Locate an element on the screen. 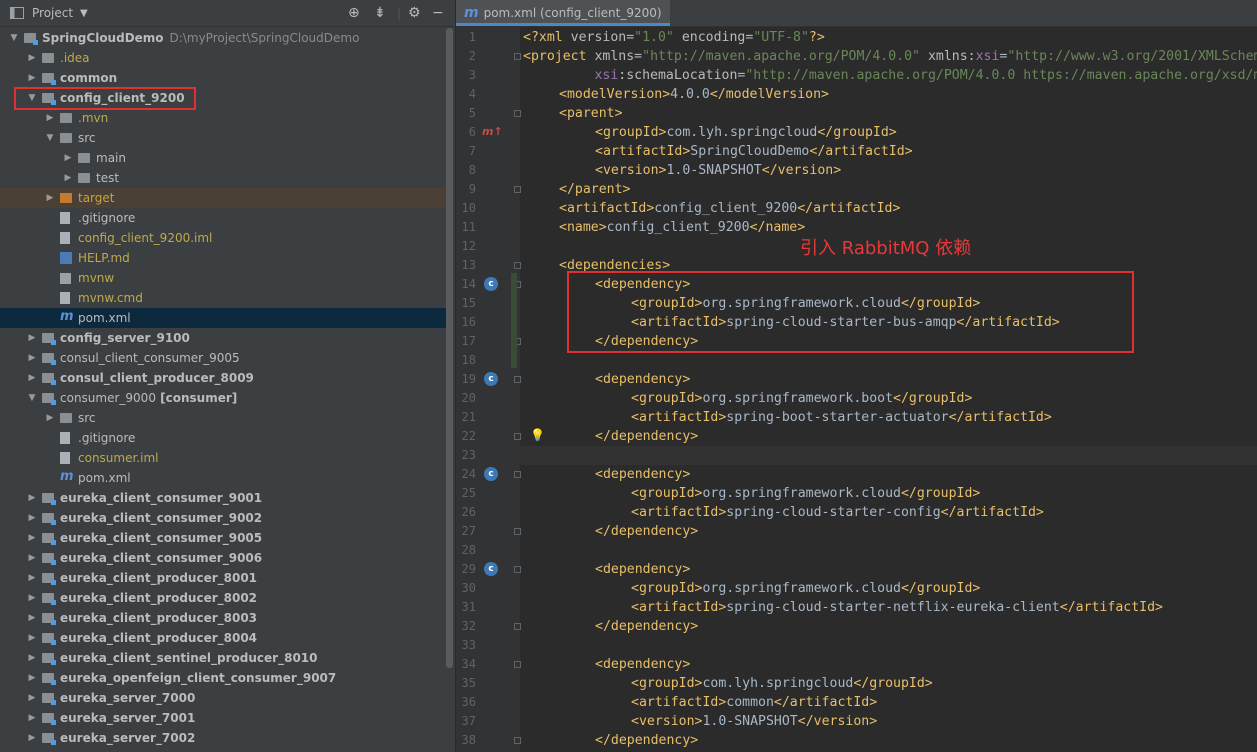  gear-icon: ⚙ is located at coordinates (414, 13).